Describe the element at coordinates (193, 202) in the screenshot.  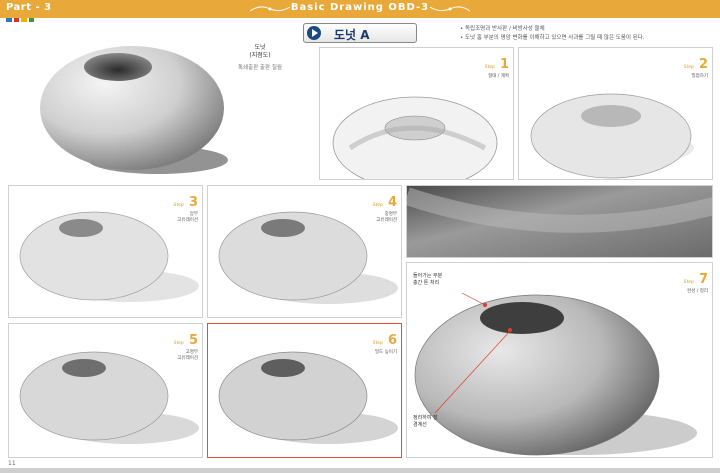
I see `step-number: 3` at that location.